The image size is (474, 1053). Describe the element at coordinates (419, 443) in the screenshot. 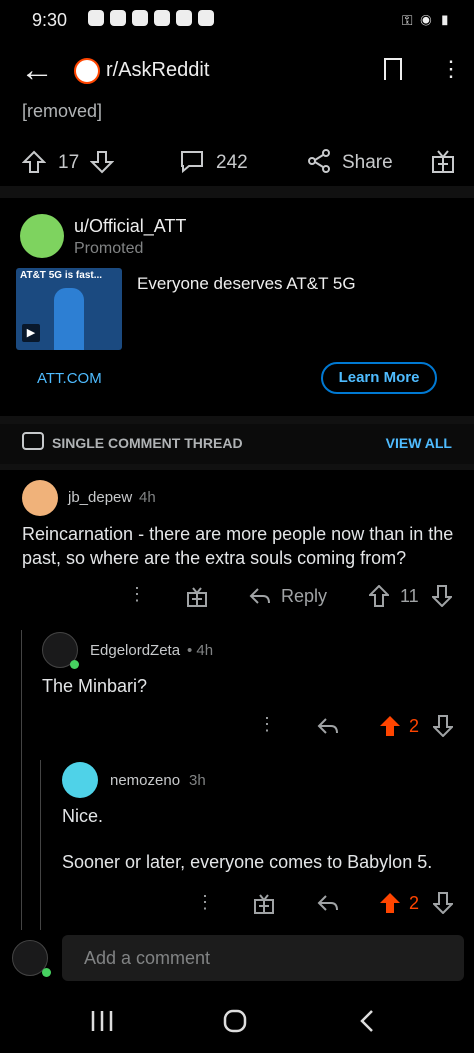

I see `view-all-button: VIEW ALL` at that location.